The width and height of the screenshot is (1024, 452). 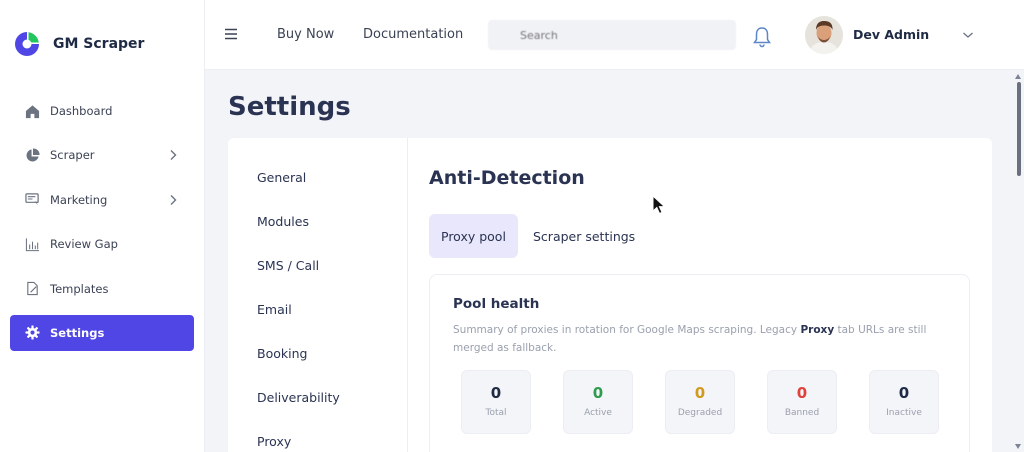 I want to click on settings-nav-general: General, so click(x=281, y=177).